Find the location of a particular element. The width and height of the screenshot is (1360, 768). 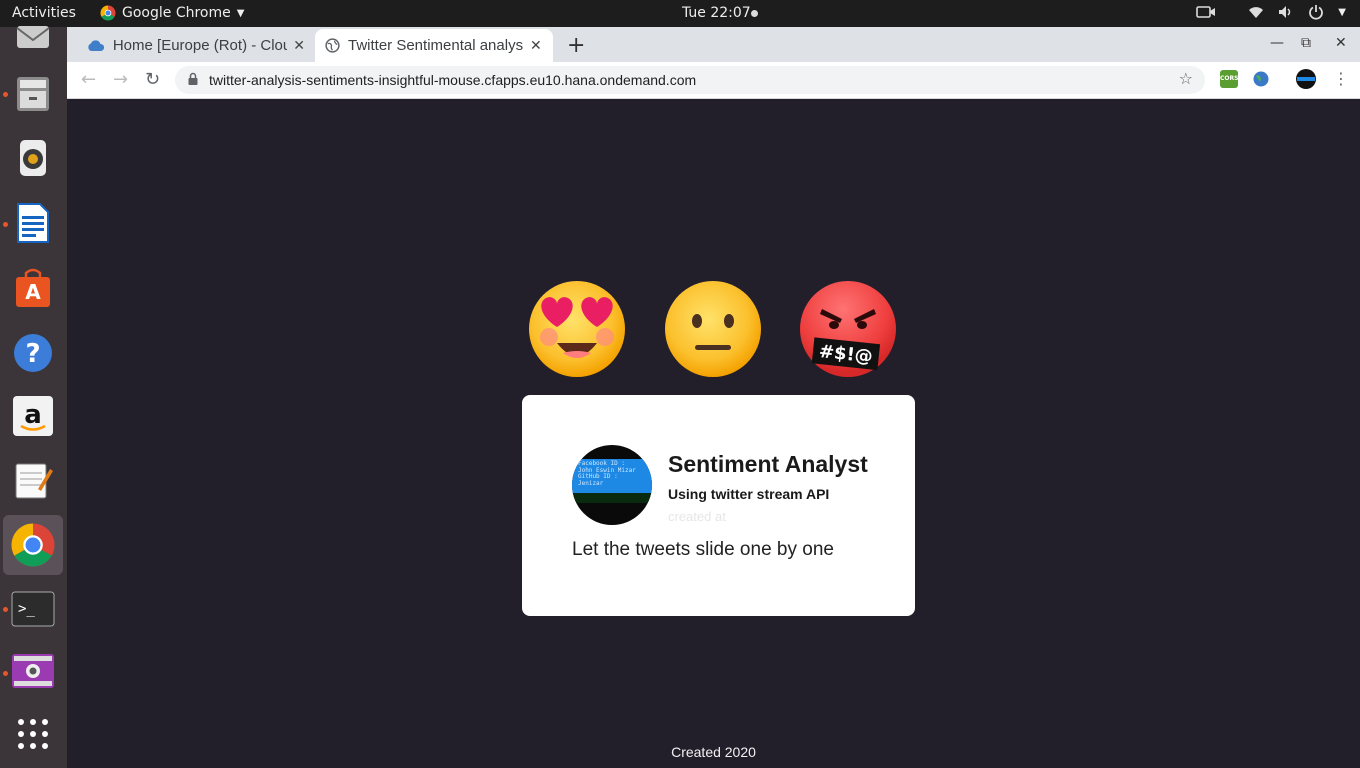

cors-label: CORS is located at coordinates (1229, 78).